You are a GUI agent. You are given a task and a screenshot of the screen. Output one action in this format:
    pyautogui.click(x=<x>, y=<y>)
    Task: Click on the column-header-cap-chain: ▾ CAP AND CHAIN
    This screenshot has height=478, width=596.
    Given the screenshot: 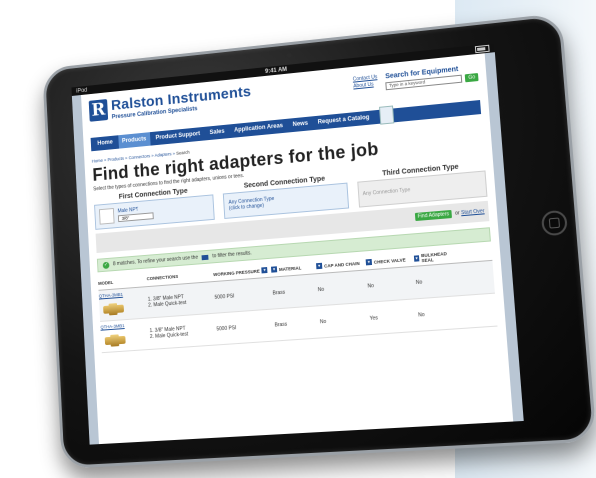 What is the action you would take?
    pyautogui.click(x=338, y=265)
    